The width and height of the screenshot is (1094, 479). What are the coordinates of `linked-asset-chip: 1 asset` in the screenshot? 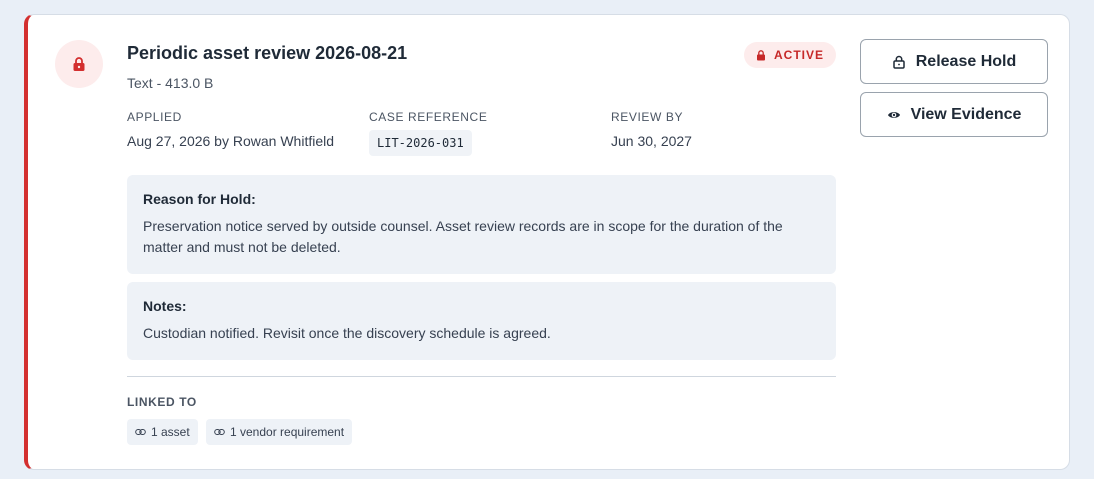 It's located at (162, 432).